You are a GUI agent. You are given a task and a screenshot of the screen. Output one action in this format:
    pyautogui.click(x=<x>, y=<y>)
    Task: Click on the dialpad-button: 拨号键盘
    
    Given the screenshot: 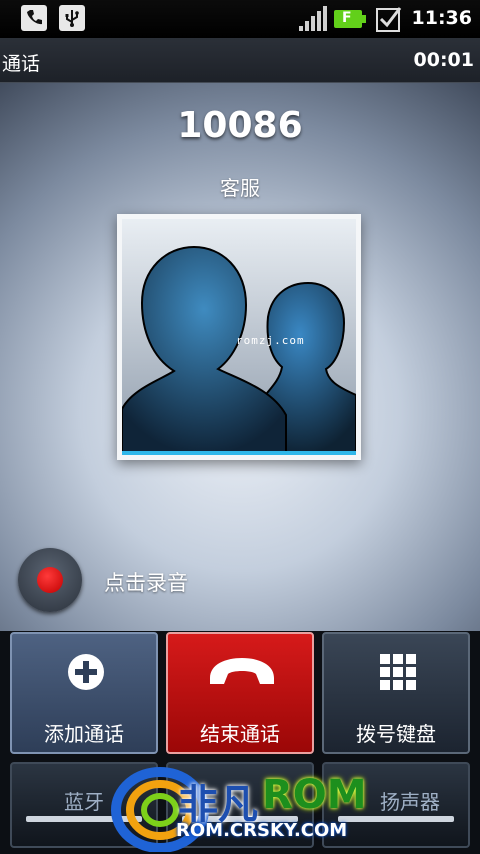 What is the action you would take?
    pyautogui.click(x=396, y=693)
    